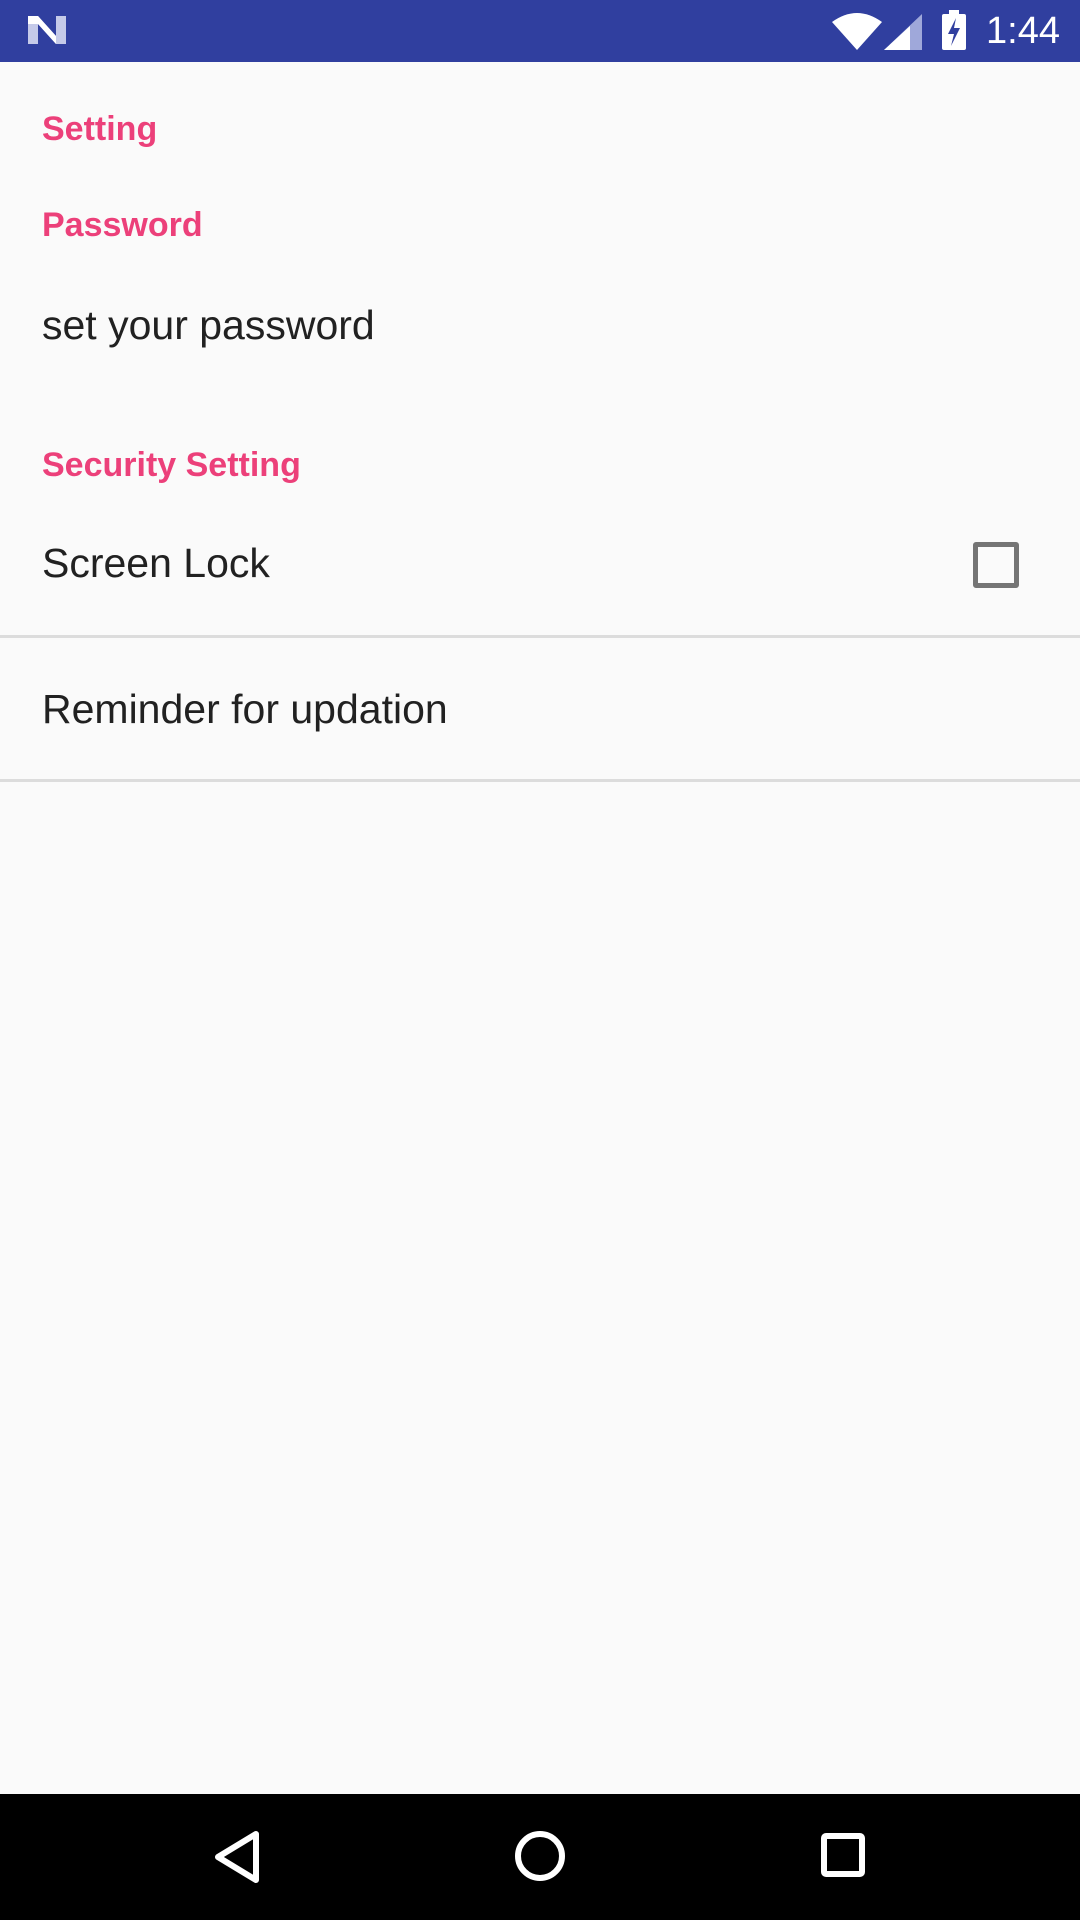 The width and height of the screenshot is (1080, 1920). I want to click on security-category: Security Setting, so click(171, 465).